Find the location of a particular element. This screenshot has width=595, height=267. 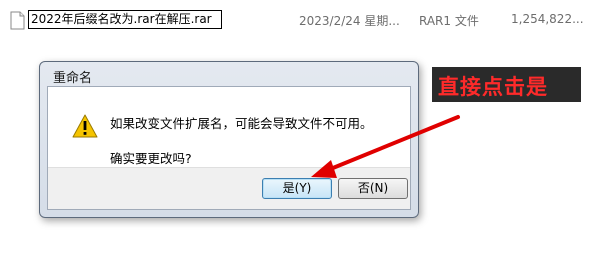

annotation-arrow is located at coordinates (385, 146).